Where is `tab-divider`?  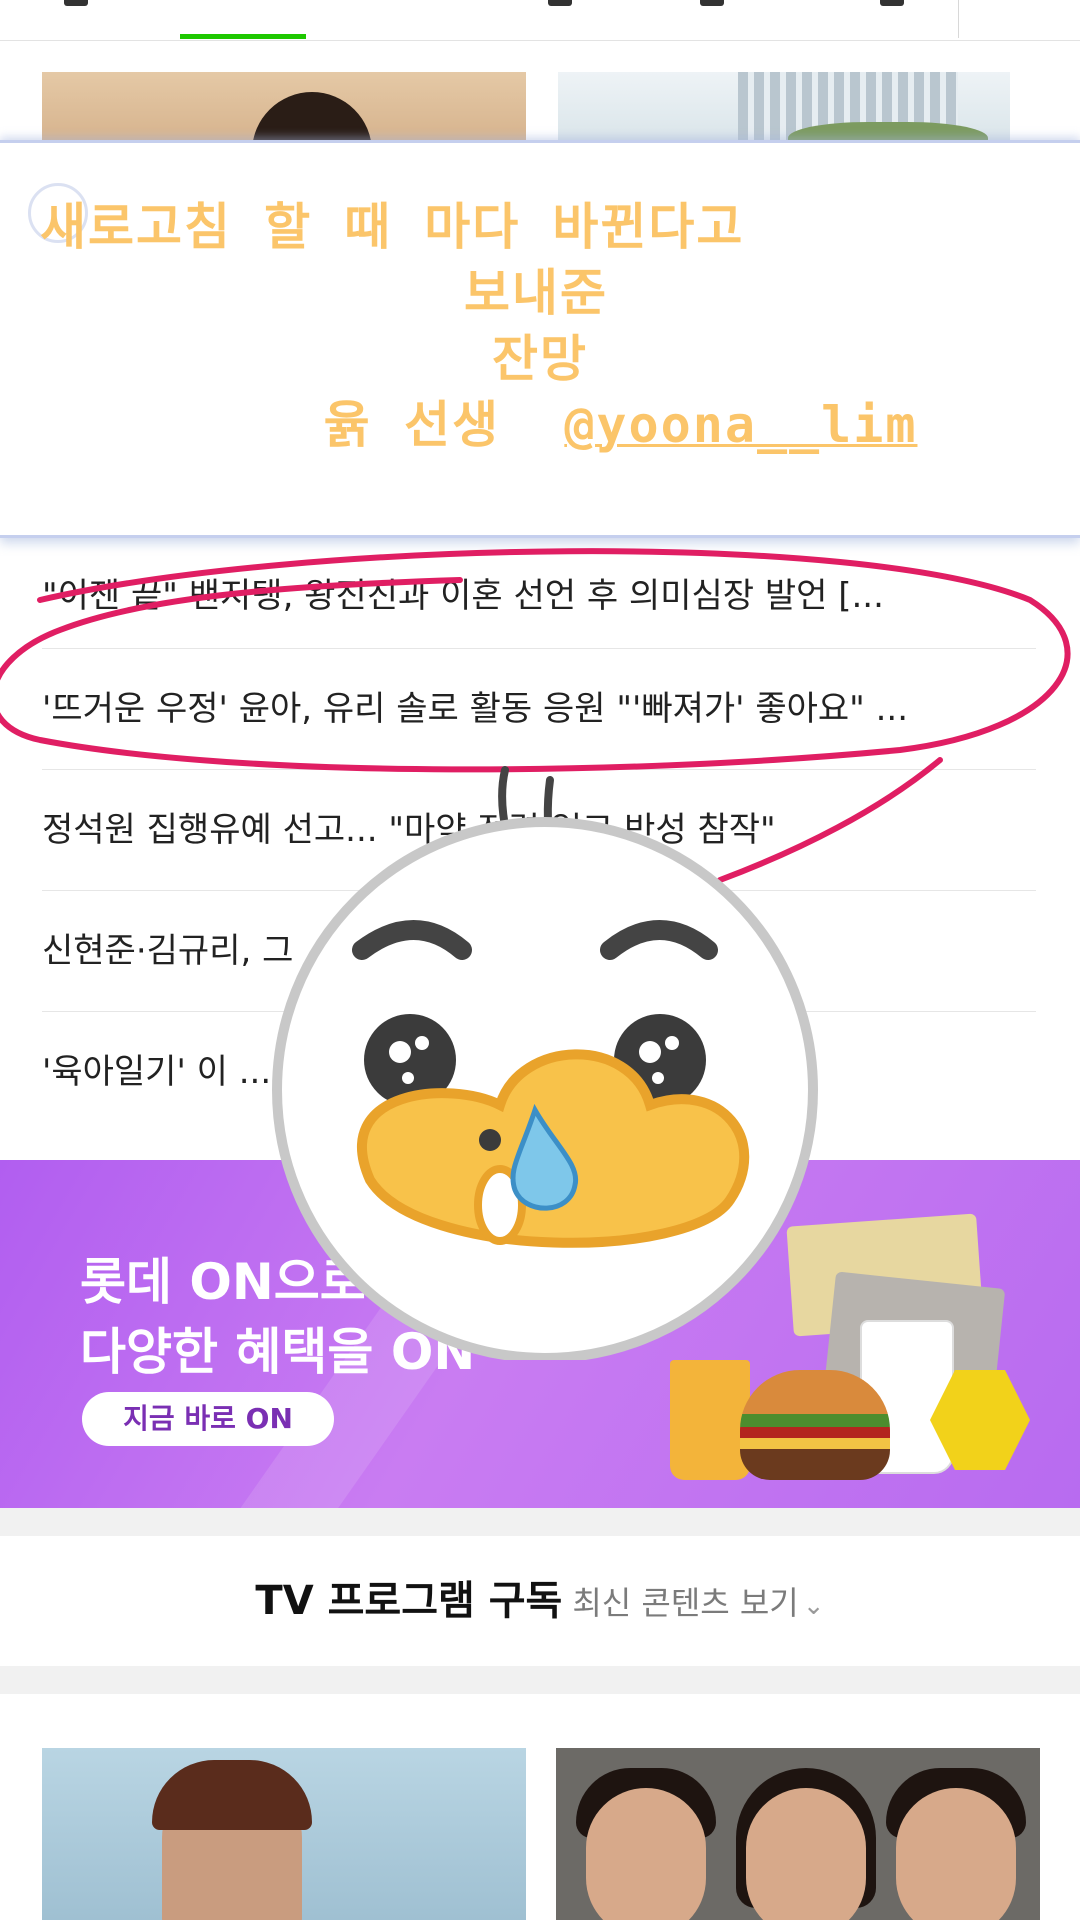 tab-divider is located at coordinates (958, 19).